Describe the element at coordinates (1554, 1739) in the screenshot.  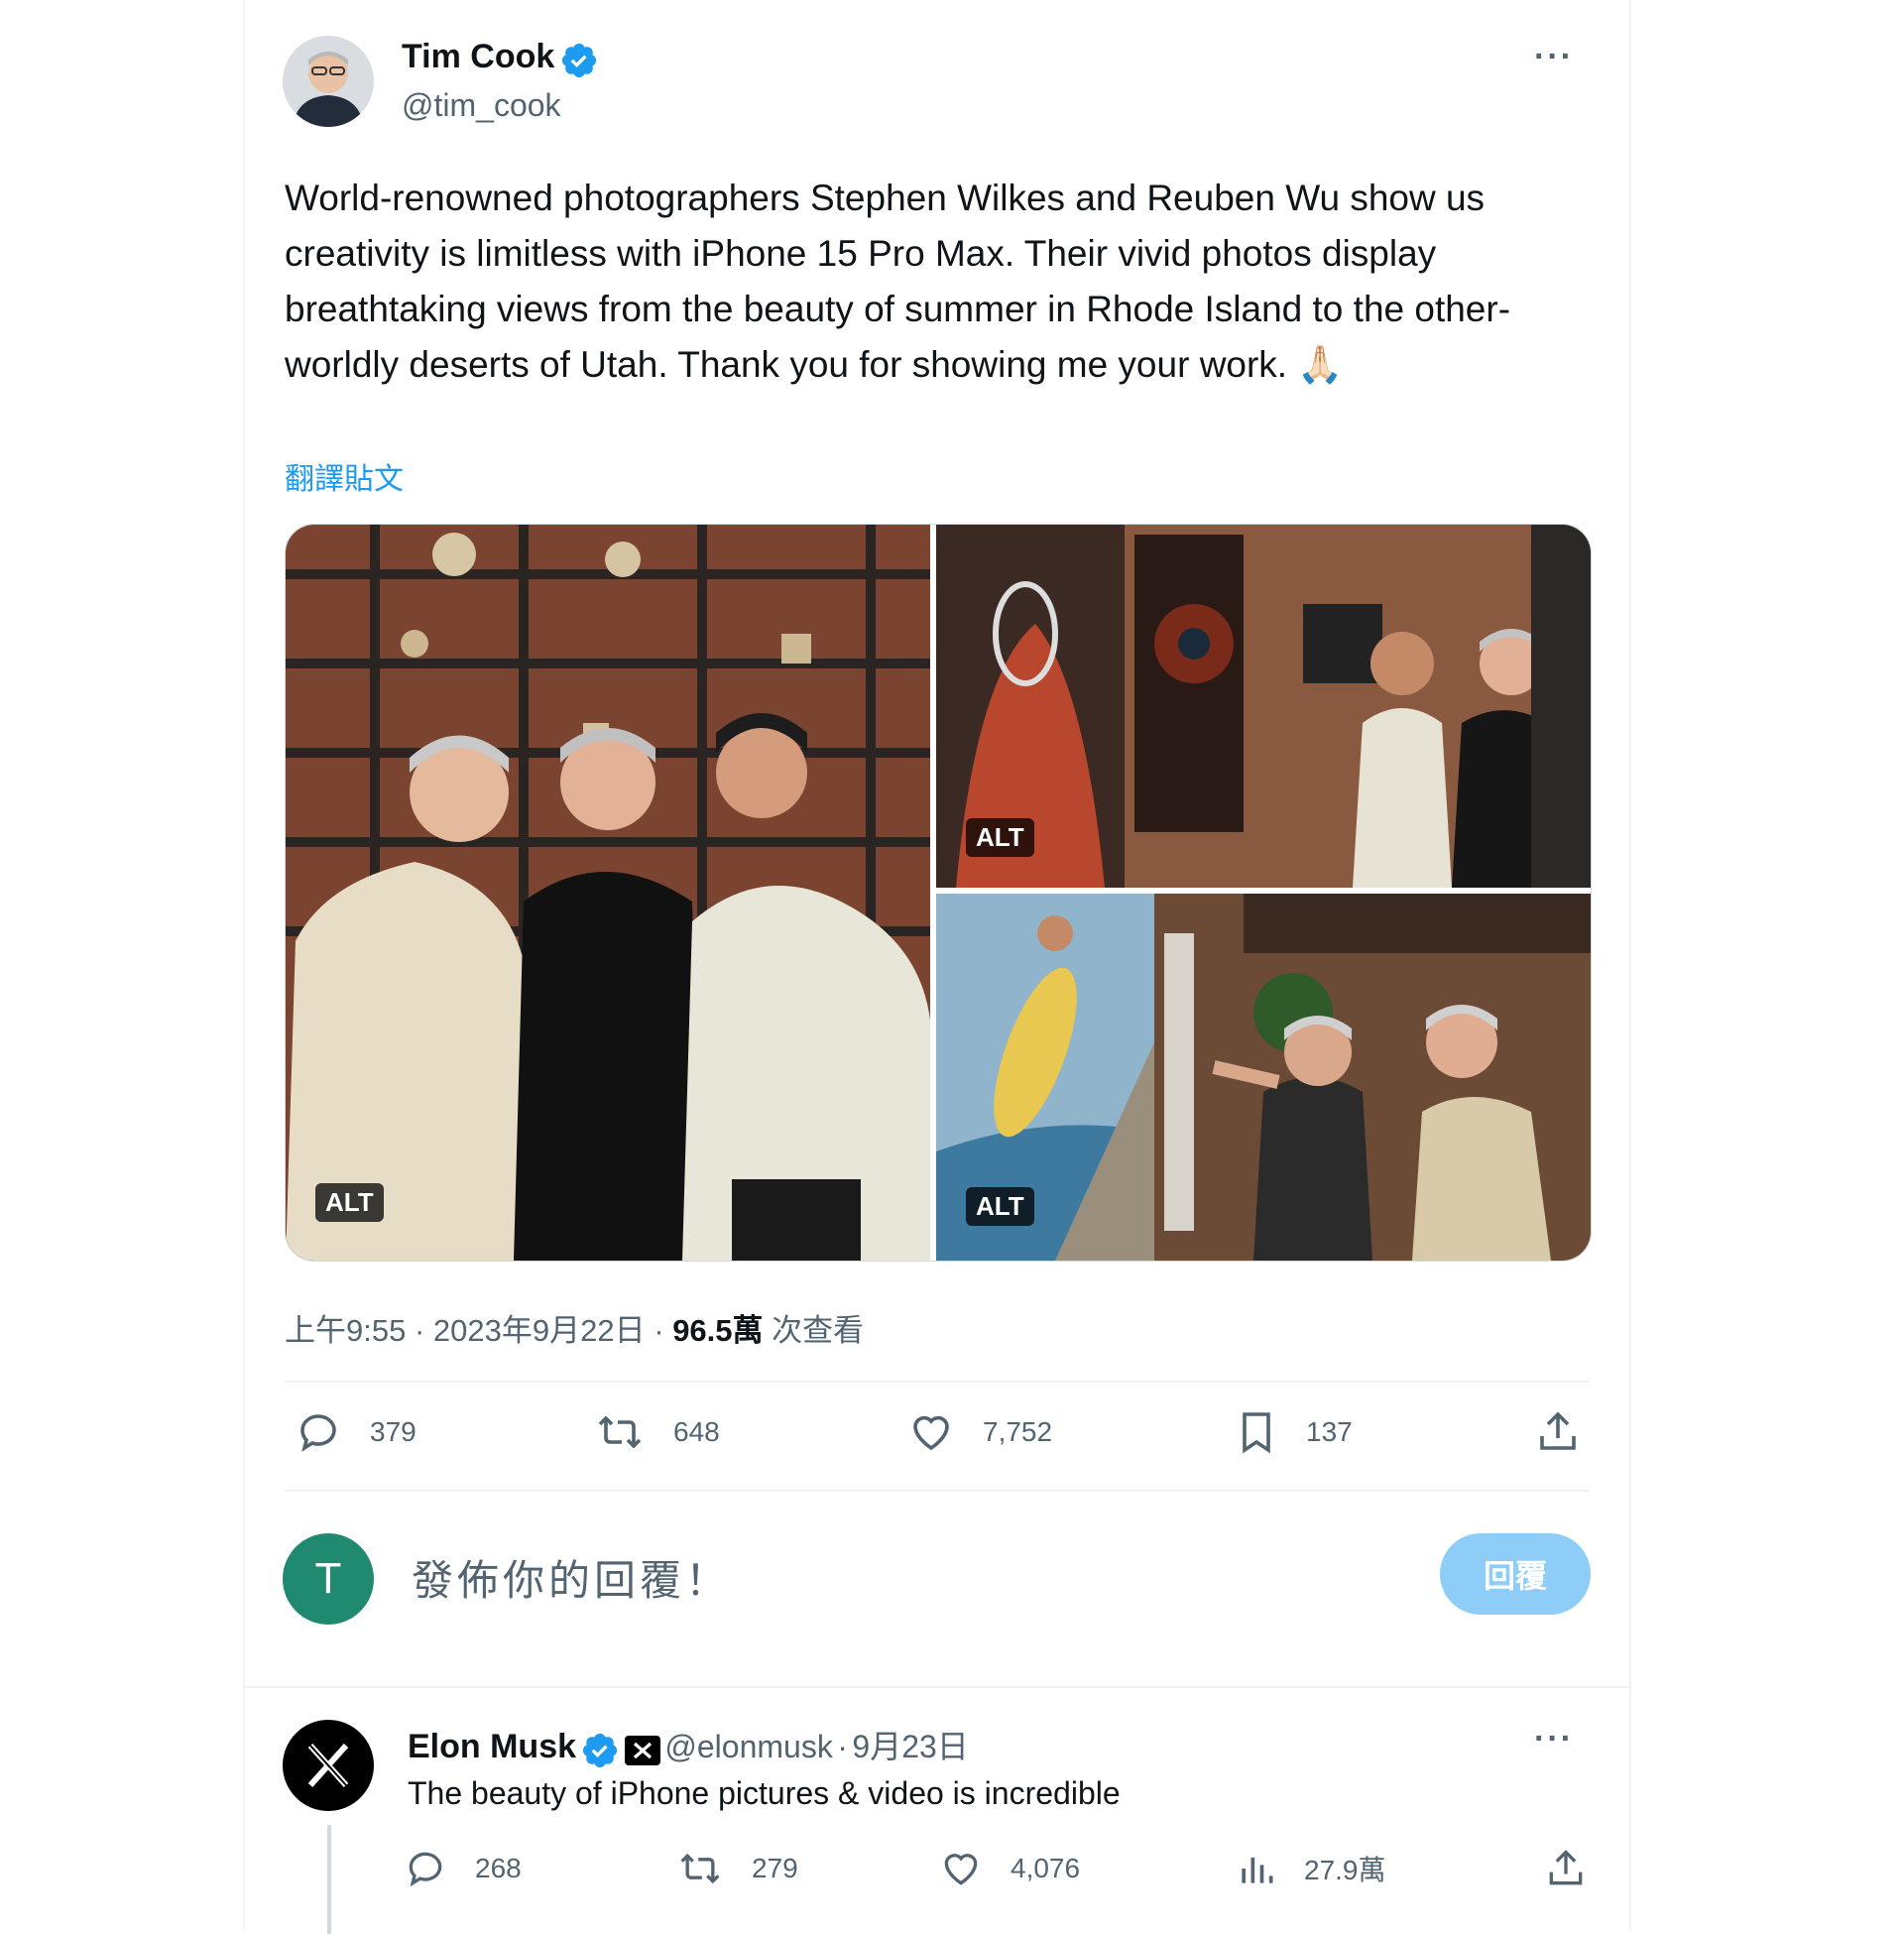
I see `reply-more-options-icon: ···` at that location.